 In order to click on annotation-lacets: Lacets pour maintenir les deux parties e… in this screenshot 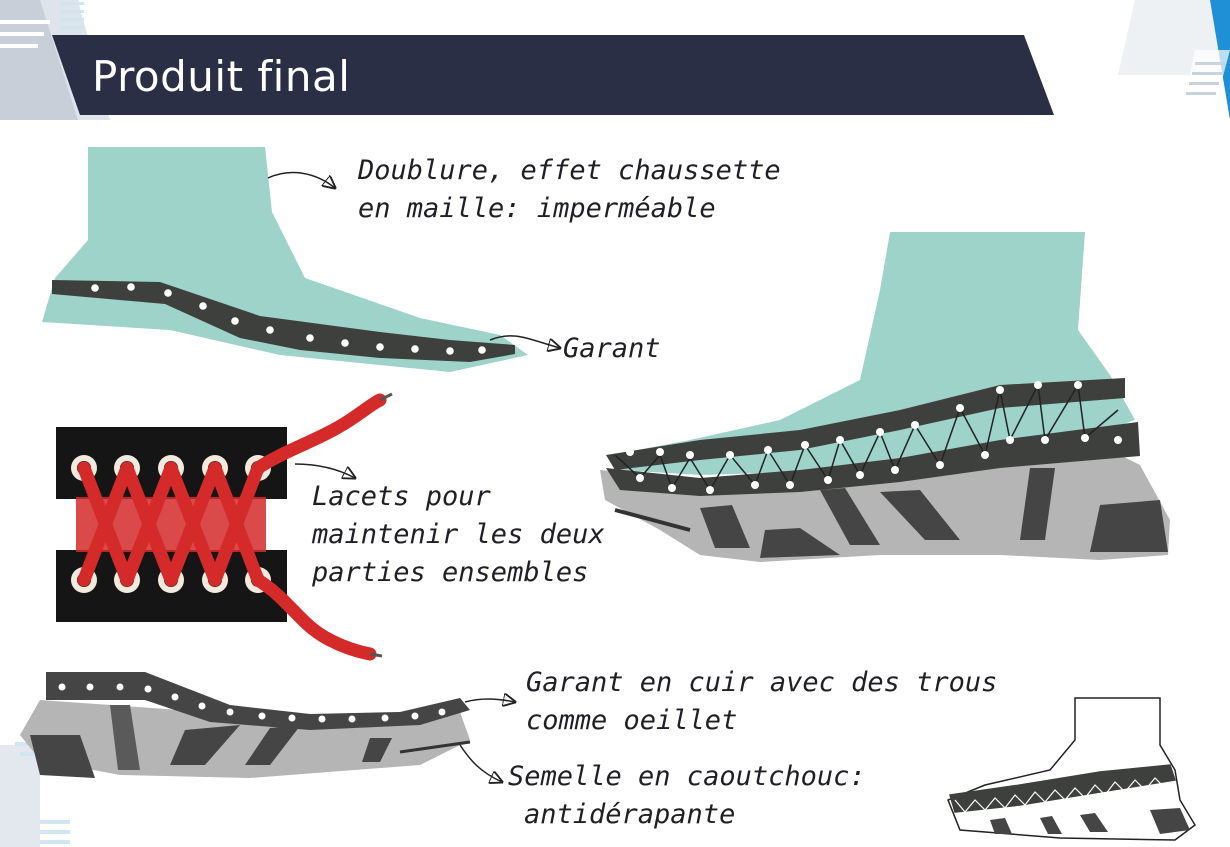, I will do `click(458, 535)`.